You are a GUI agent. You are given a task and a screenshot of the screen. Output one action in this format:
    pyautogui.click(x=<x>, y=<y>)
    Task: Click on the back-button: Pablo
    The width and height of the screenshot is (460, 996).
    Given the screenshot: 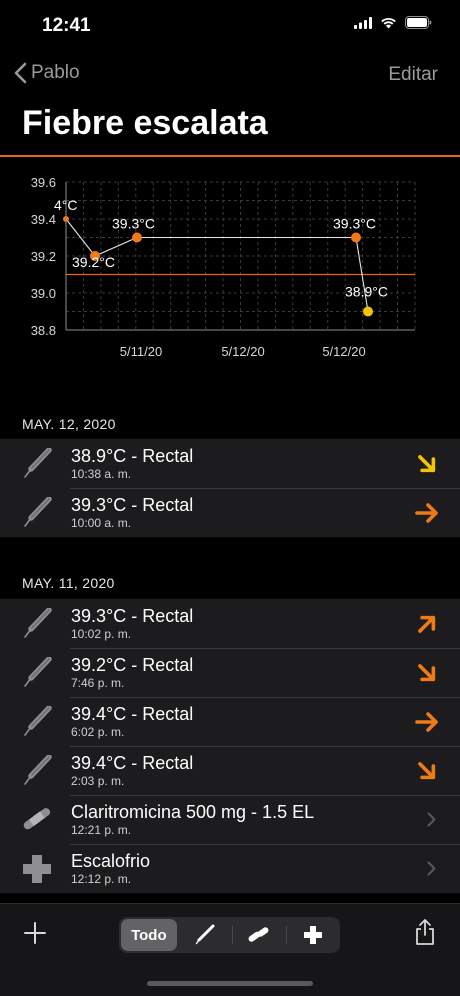 What is the action you would take?
    pyautogui.click(x=47, y=73)
    